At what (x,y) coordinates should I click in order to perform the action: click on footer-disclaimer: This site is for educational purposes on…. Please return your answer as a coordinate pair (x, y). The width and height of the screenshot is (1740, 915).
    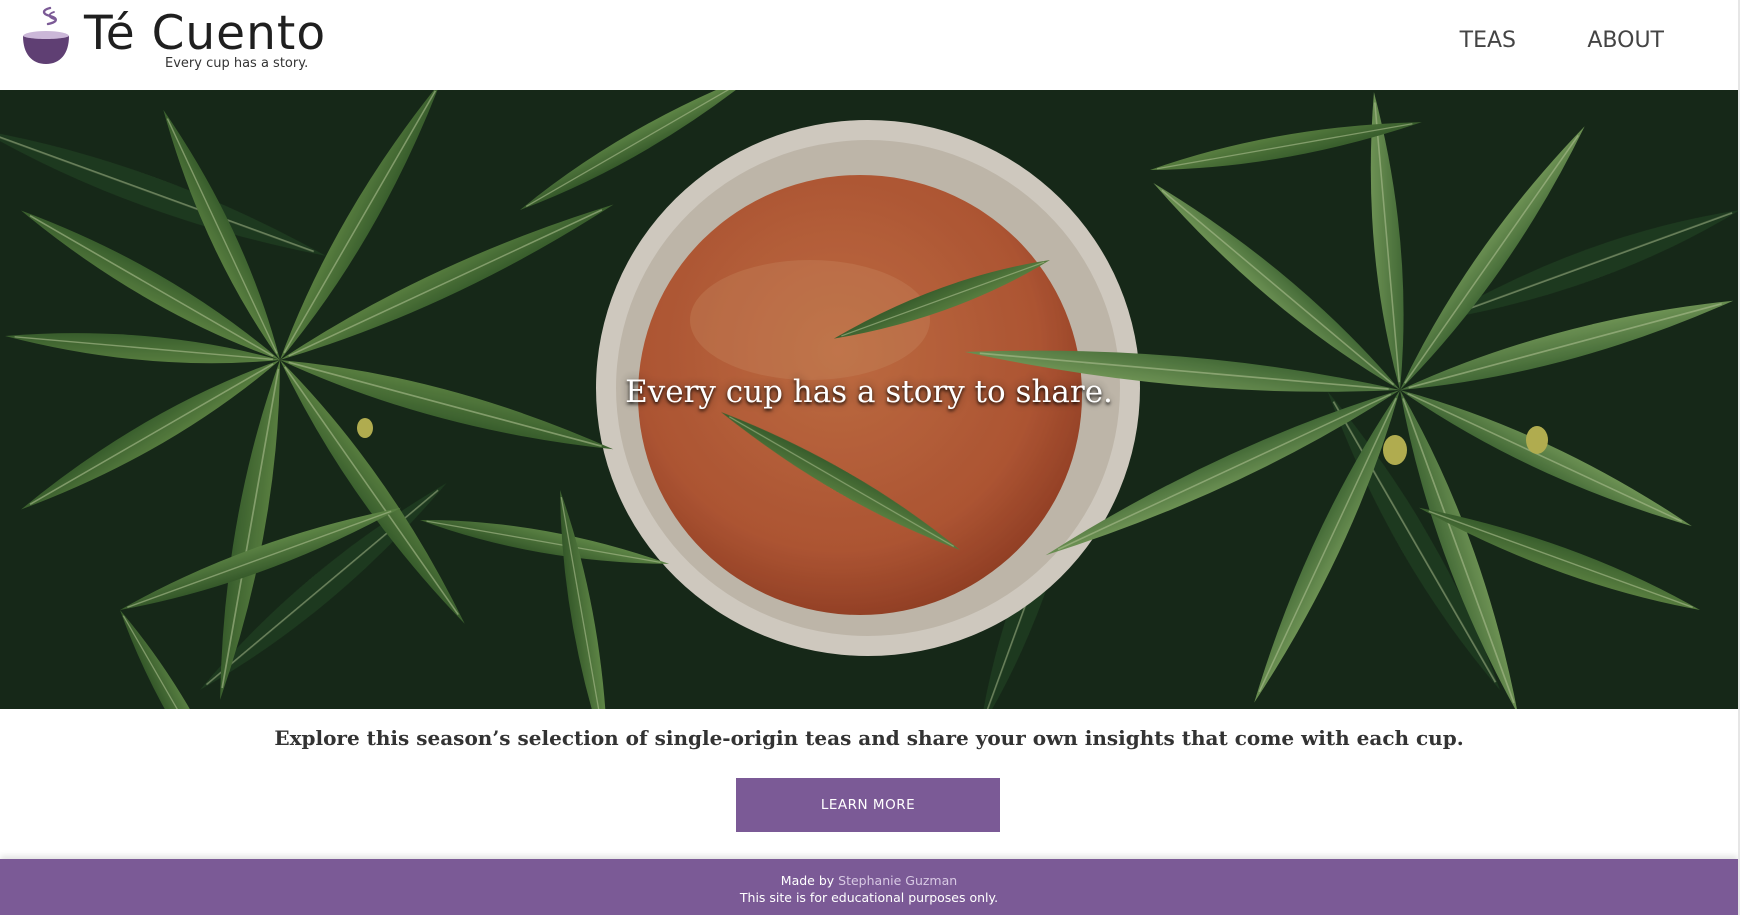
    Looking at the image, I should click on (869, 897).